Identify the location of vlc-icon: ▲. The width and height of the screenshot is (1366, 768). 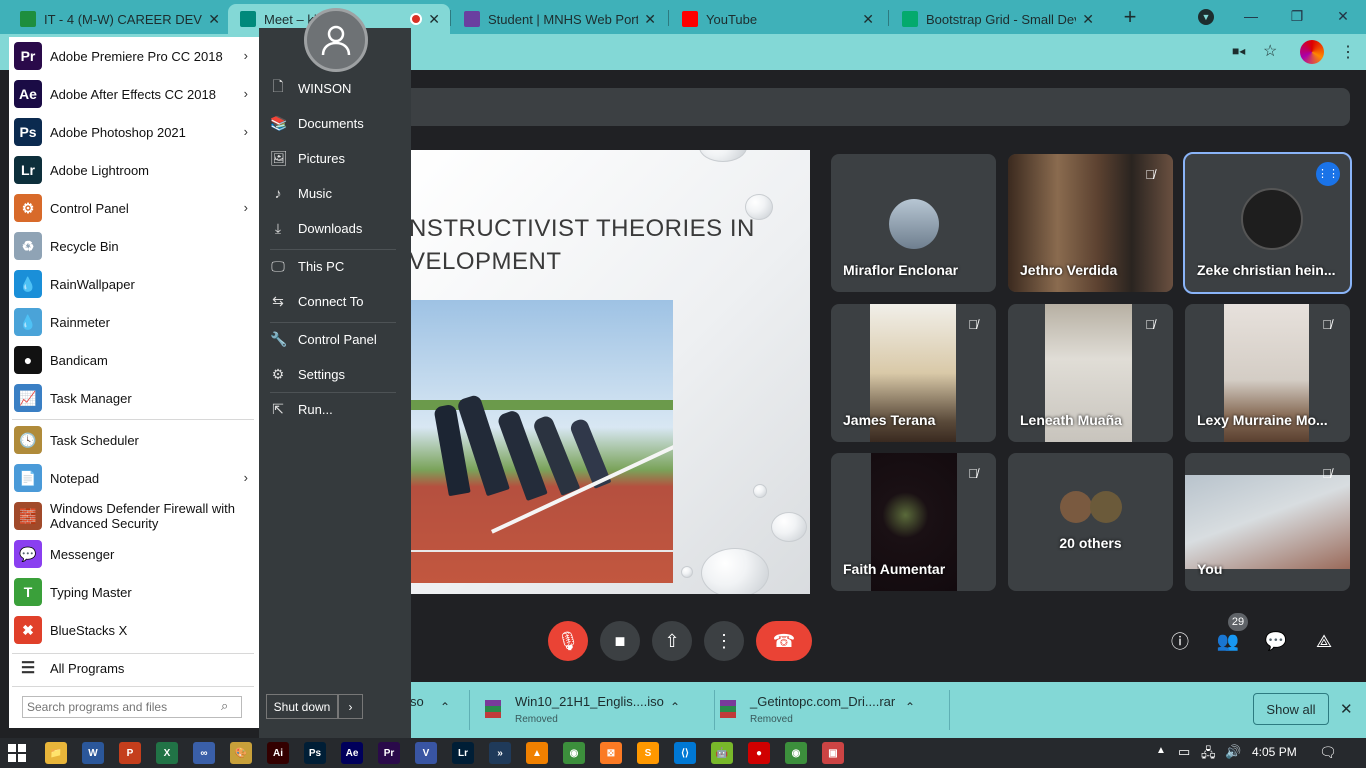
(537, 753).